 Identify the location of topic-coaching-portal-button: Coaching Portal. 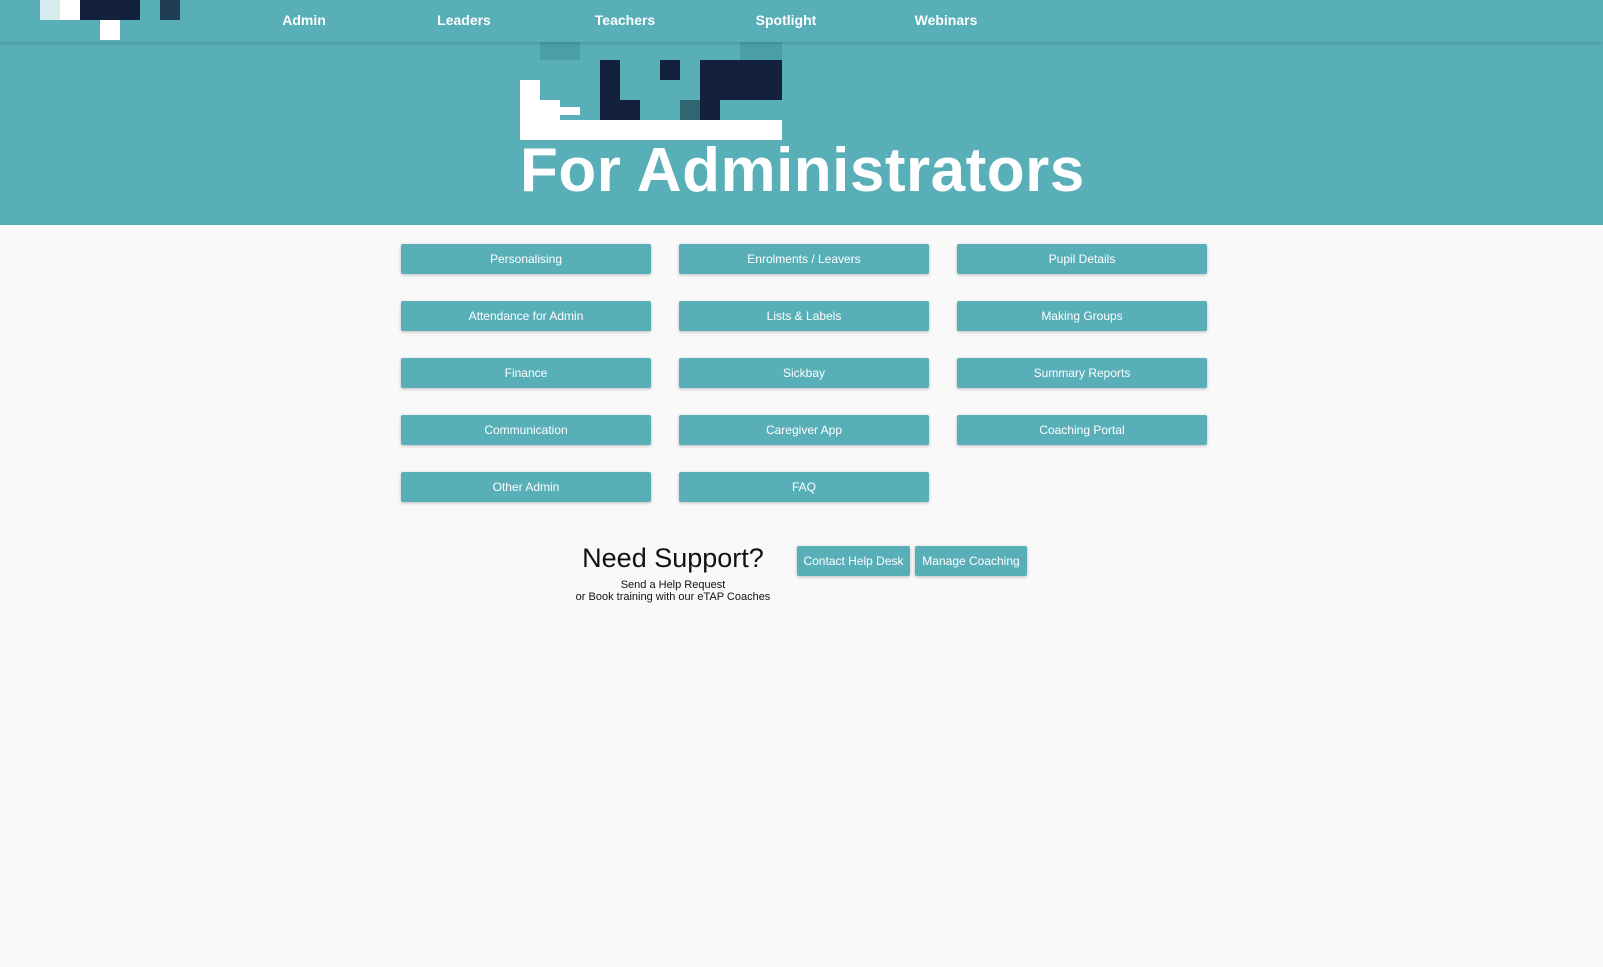
(1082, 430).